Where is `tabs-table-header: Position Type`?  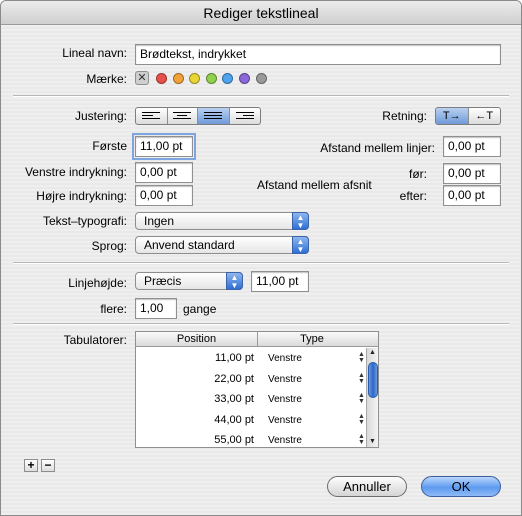
tabs-table-header: Position Type is located at coordinates (257, 339).